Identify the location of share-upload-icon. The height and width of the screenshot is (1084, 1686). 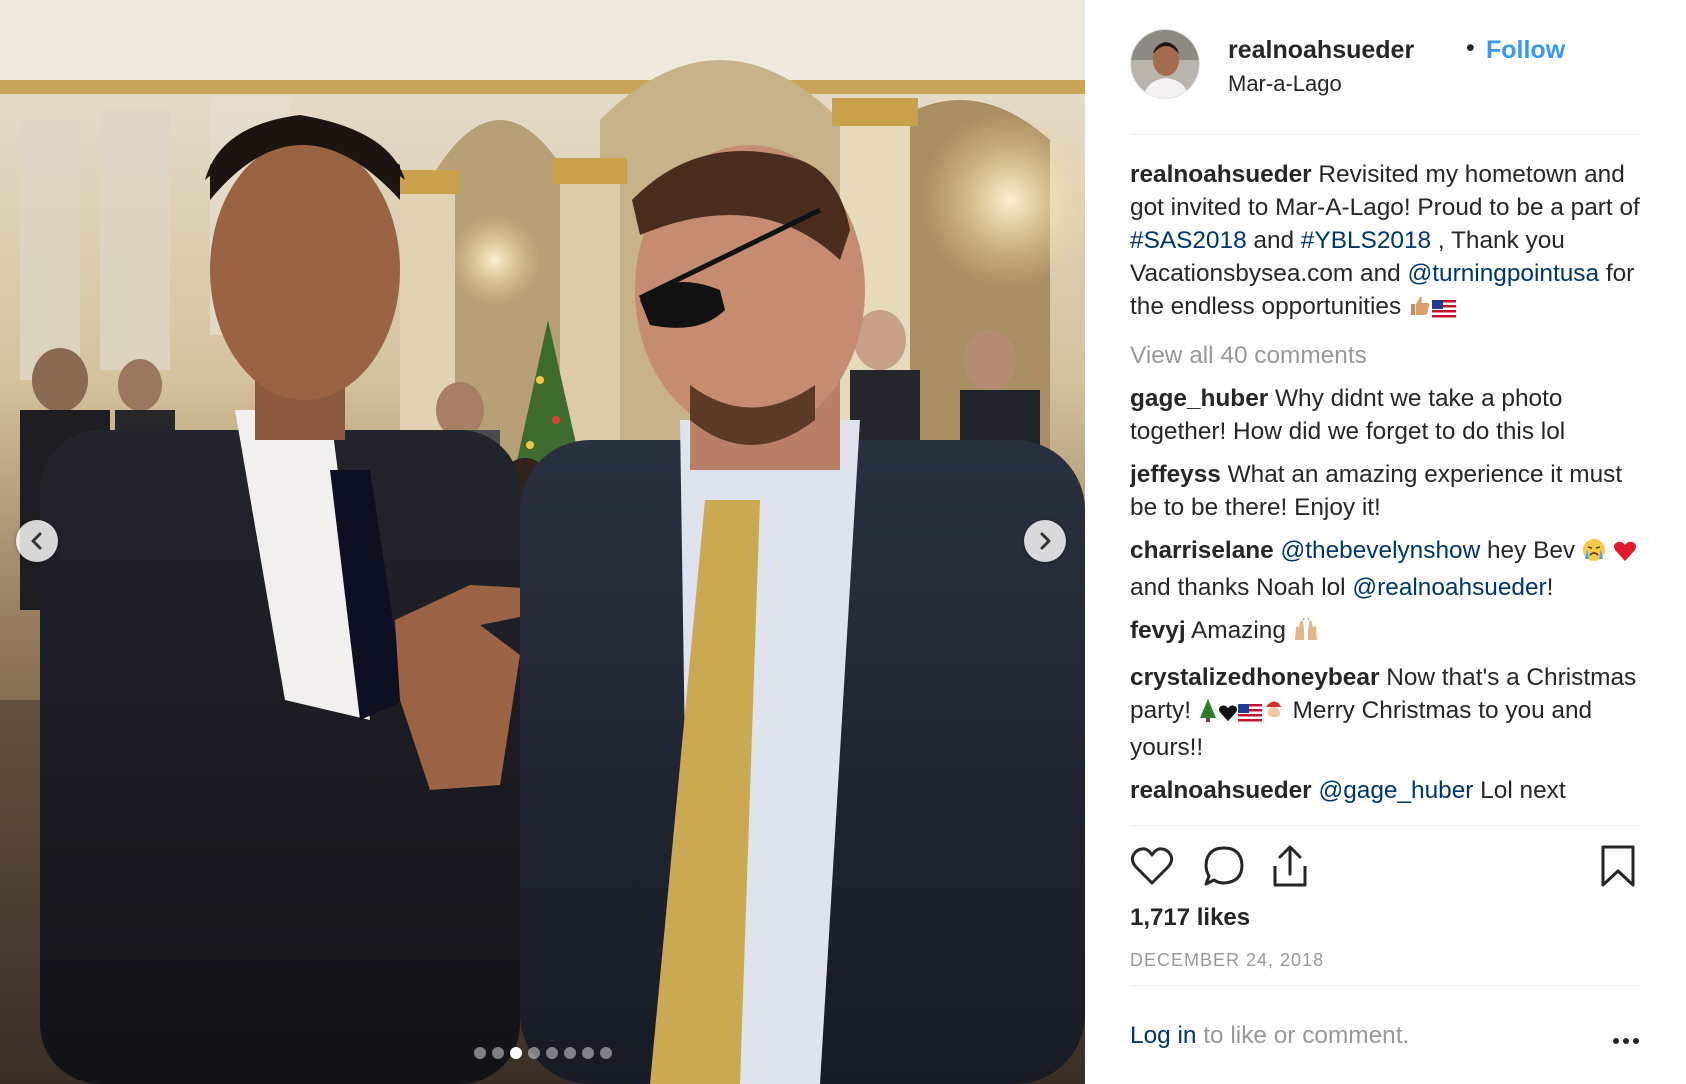
(1290, 866).